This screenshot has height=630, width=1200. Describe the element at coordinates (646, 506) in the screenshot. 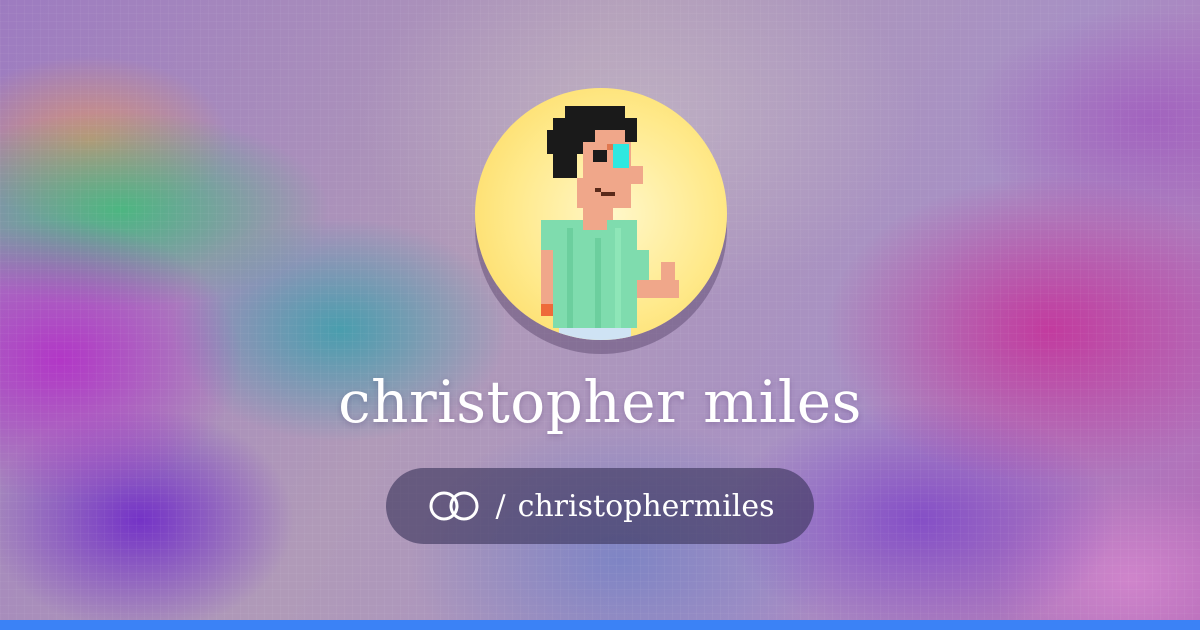

I see `profile-handle: christophermiles` at that location.